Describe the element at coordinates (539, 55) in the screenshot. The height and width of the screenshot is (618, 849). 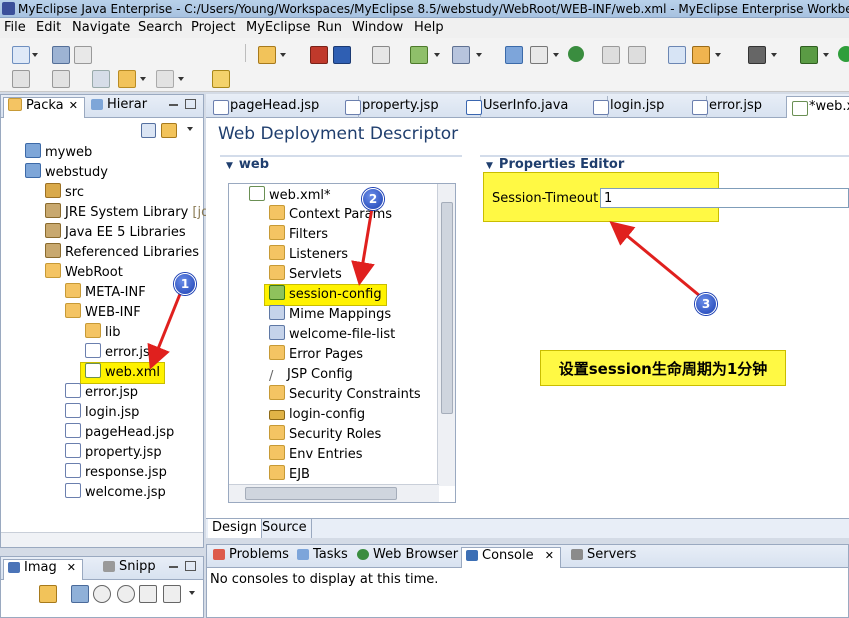
I see `terminal-icon` at that location.